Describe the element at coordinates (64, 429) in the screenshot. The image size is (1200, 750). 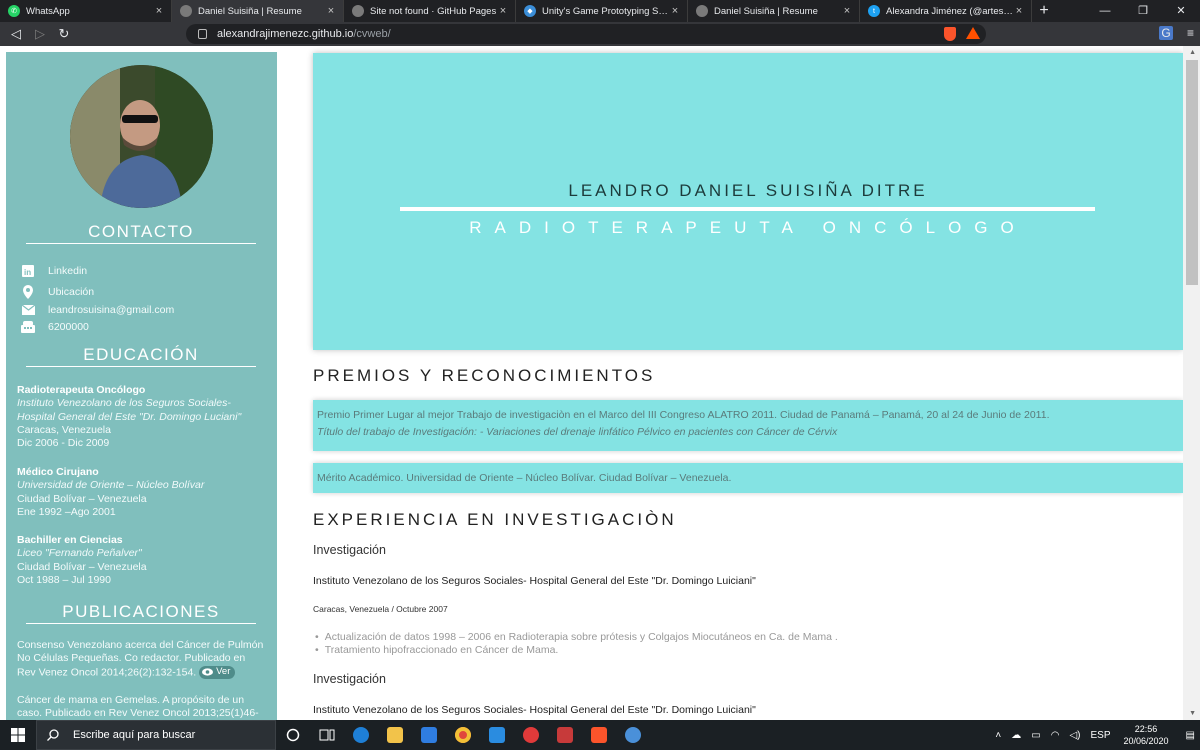
I see `place: Caracas, Venezuela` at that location.